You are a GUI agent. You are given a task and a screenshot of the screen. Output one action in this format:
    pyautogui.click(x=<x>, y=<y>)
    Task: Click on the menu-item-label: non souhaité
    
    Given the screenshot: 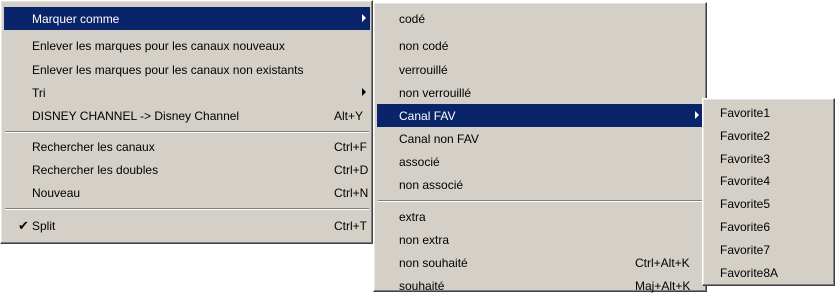 What is the action you would take?
    pyautogui.click(x=433, y=262)
    